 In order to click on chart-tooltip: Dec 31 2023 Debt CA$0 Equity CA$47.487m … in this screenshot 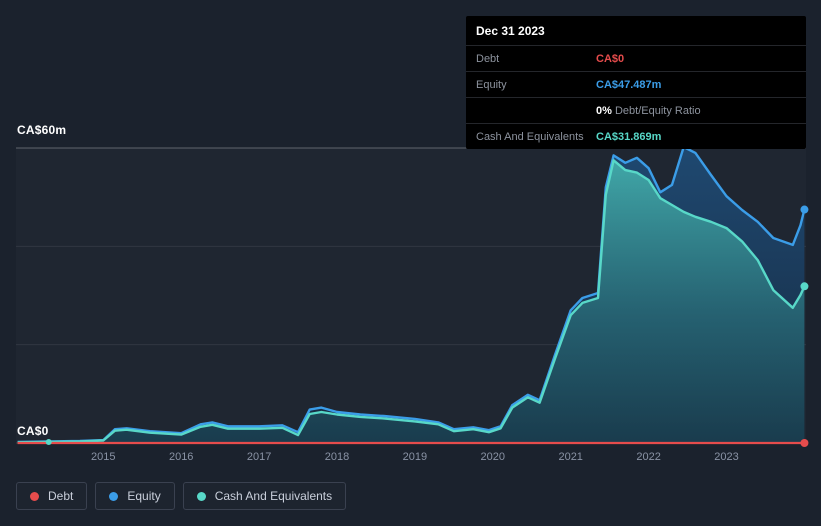, I will do `click(636, 82)`.